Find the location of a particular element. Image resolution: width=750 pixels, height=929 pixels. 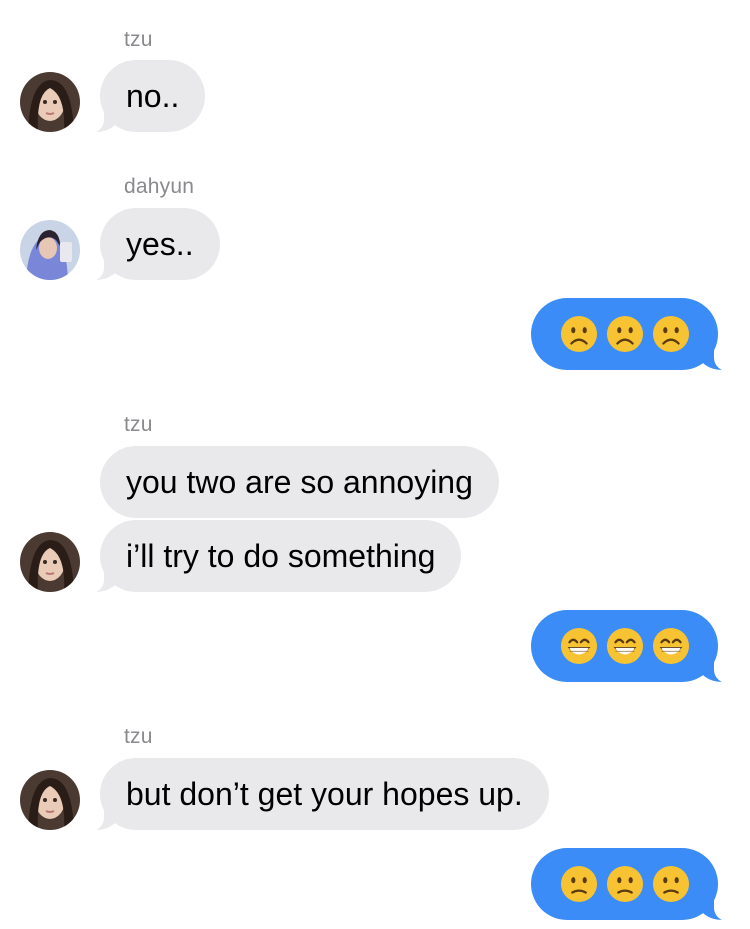

incoming-message-bubble: but don’t get your hopes up. is located at coordinates (324, 794).